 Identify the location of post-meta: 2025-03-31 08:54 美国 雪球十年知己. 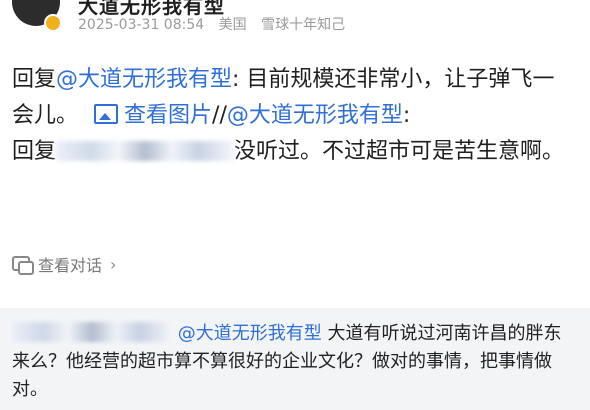
(216, 24).